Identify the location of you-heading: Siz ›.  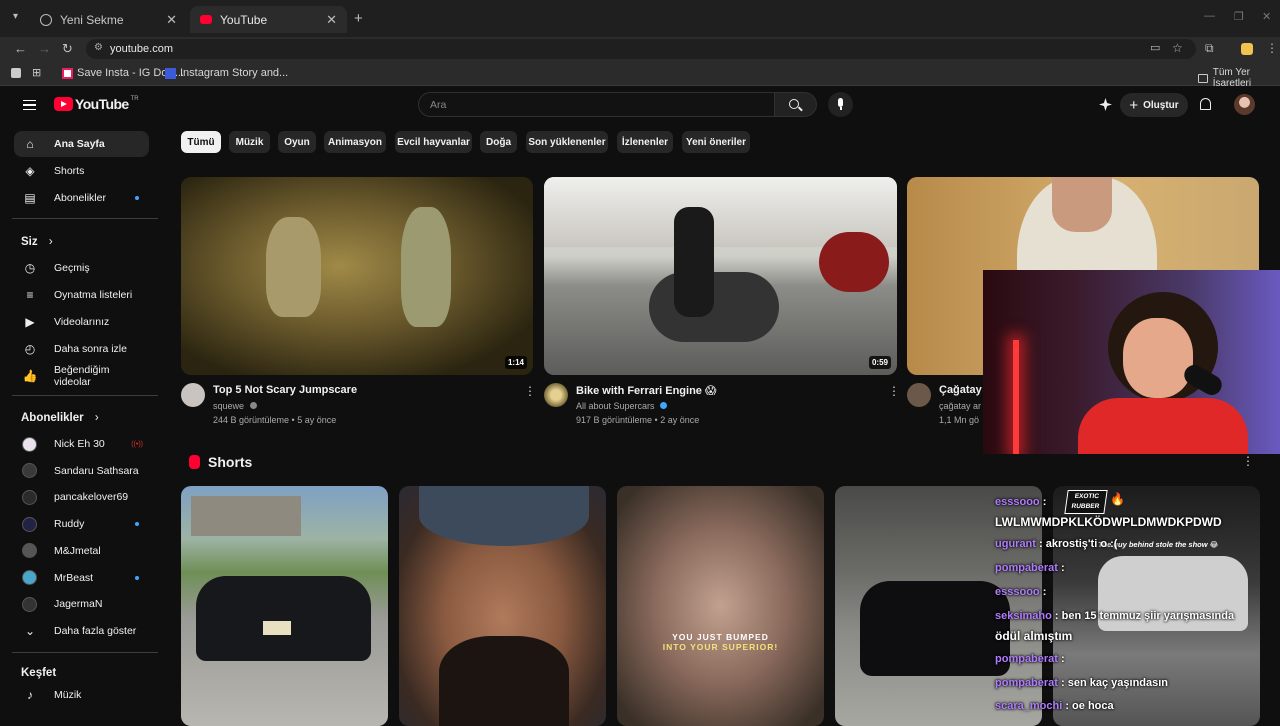
(37, 242).